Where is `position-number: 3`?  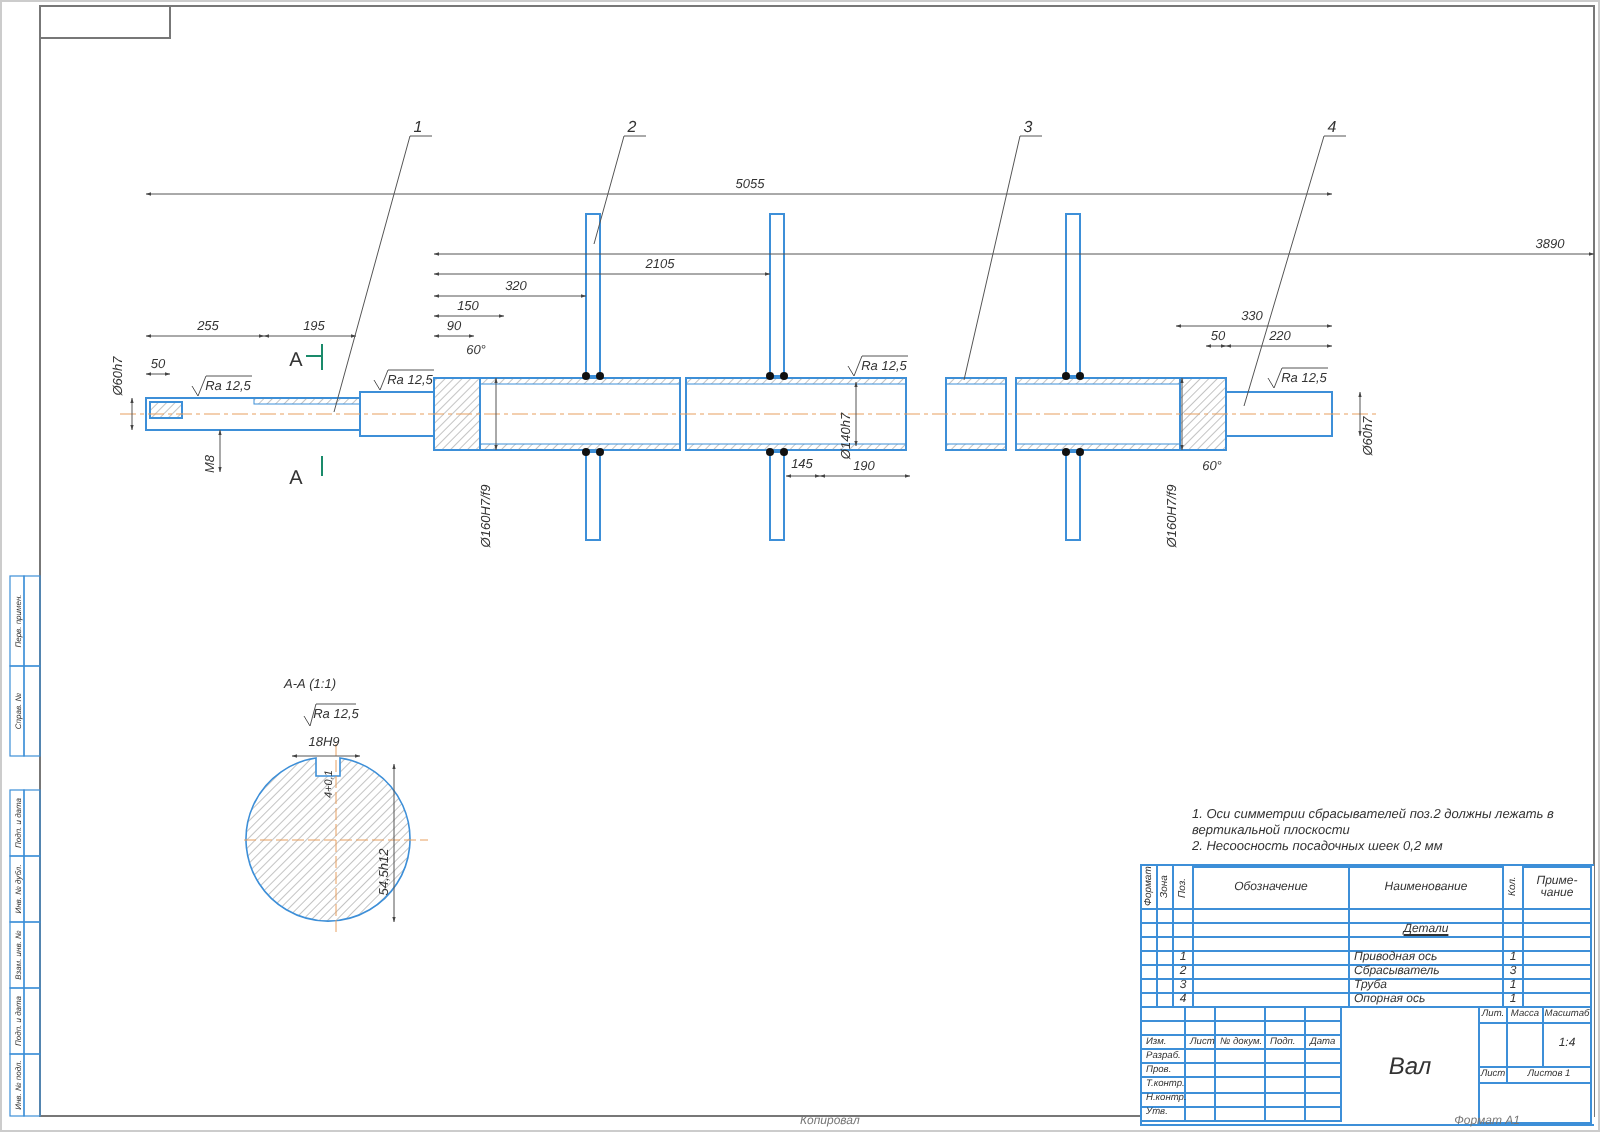
position-number: 3 is located at coordinates (1028, 127).